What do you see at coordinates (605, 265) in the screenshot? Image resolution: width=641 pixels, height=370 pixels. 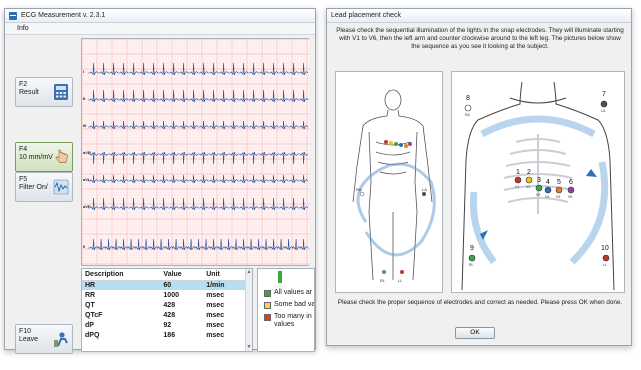 I see `electrode-tag: LL` at bounding box center [605, 265].